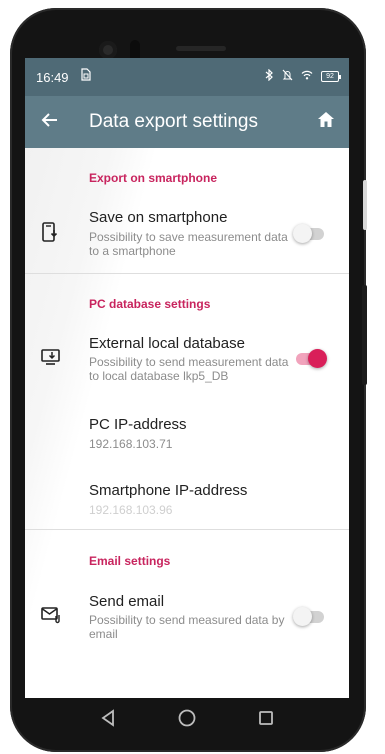 This screenshot has width=385, height=754. What do you see at coordinates (326, 120) in the screenshot?
I see `home-icon` at bounding box center [326, 120].